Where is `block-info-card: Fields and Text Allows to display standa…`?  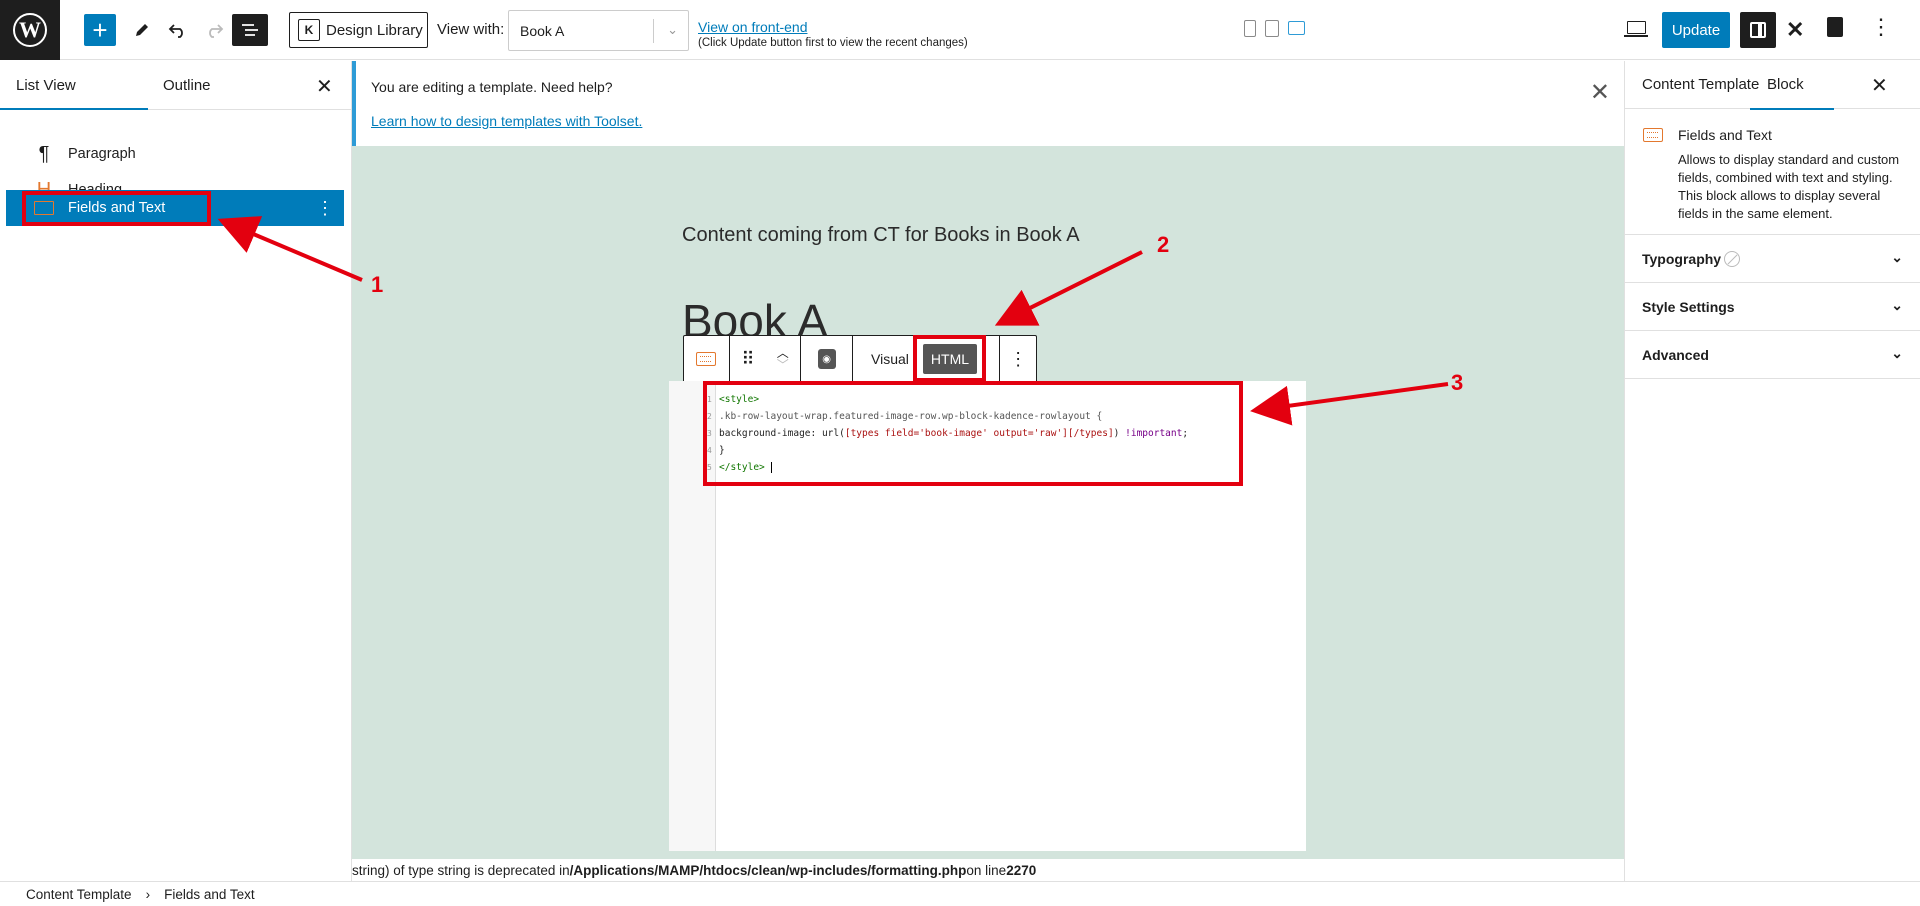 block-info-card: Fields and Text Allows to display standa… is located at coordinates (1772, 172).